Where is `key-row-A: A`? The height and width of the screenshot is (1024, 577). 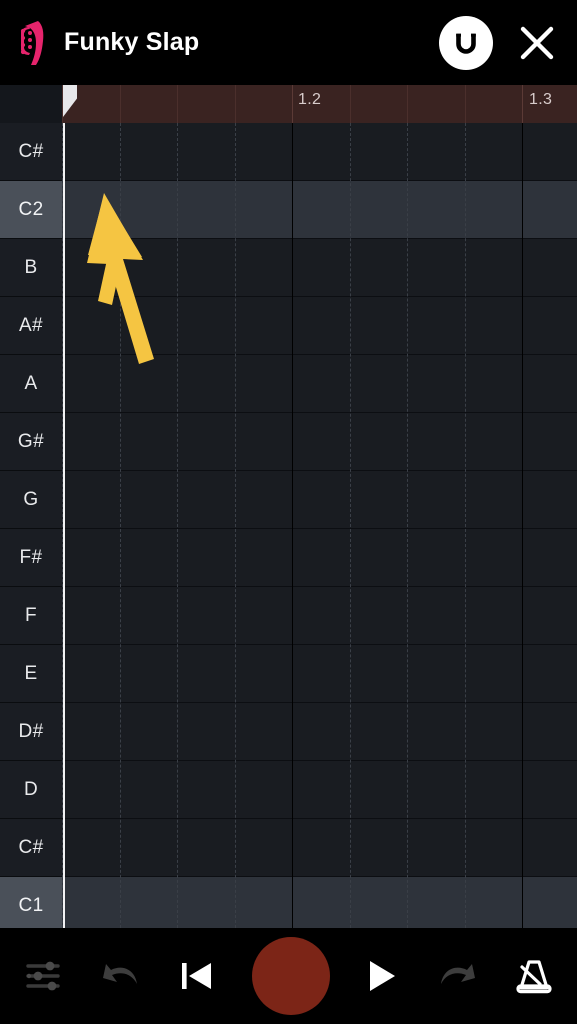 key-row-A: A is located at coordinates (31, 384).